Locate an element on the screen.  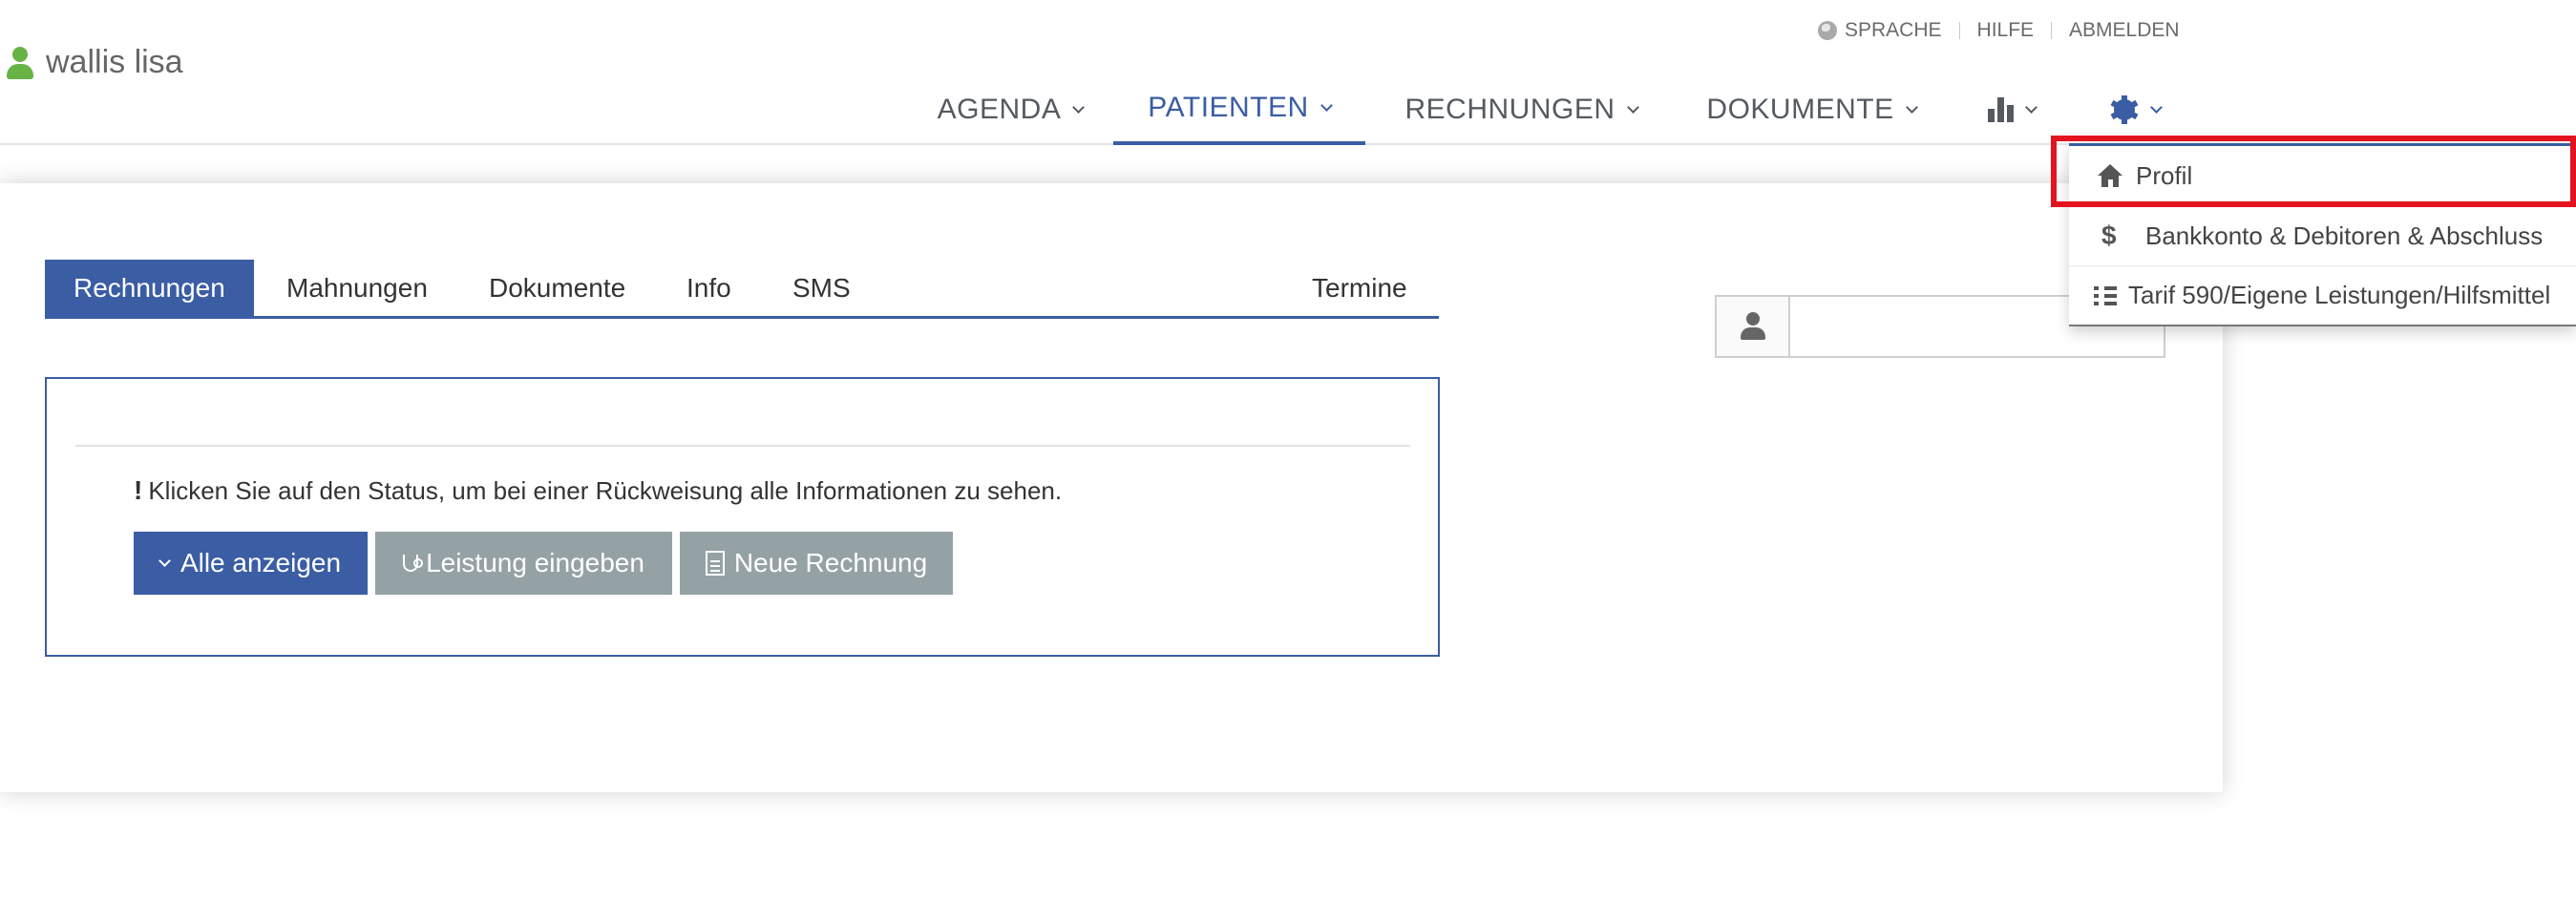
logout-link: ABMELDEN is located at coordinates (2124, 30).